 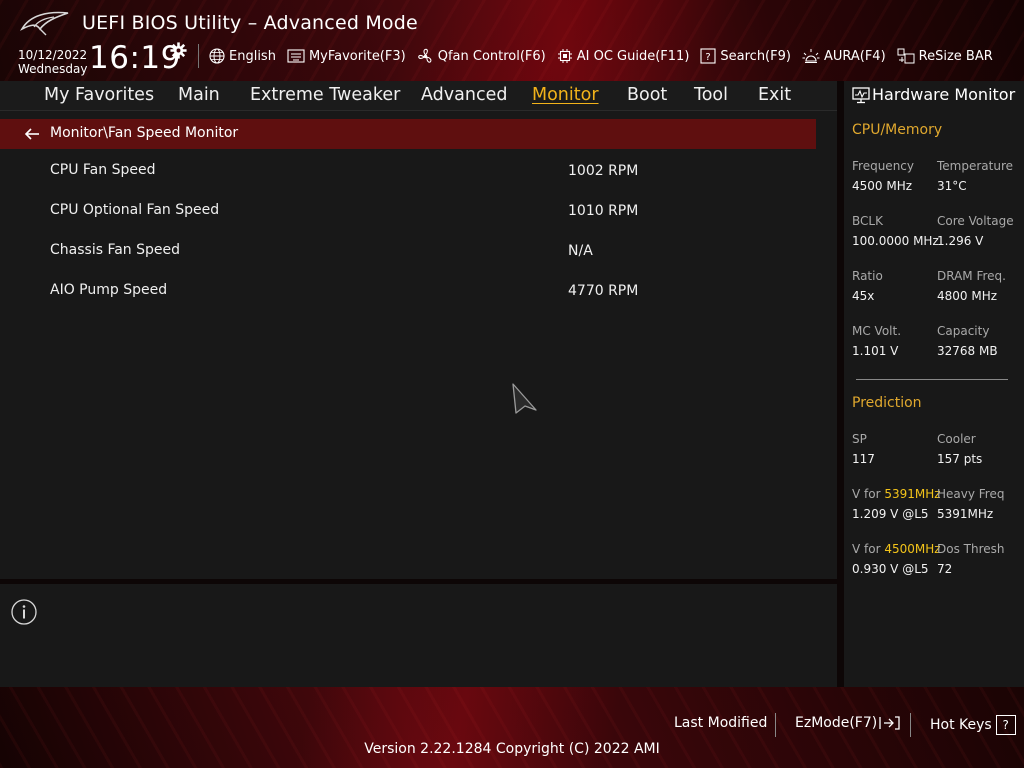 What do you see at coordinates (408, 291) in the screenshot?
I see `row-aio-pump-speed: AIO Pump Speed 4770 RPM` at bounding box center [408, 291].